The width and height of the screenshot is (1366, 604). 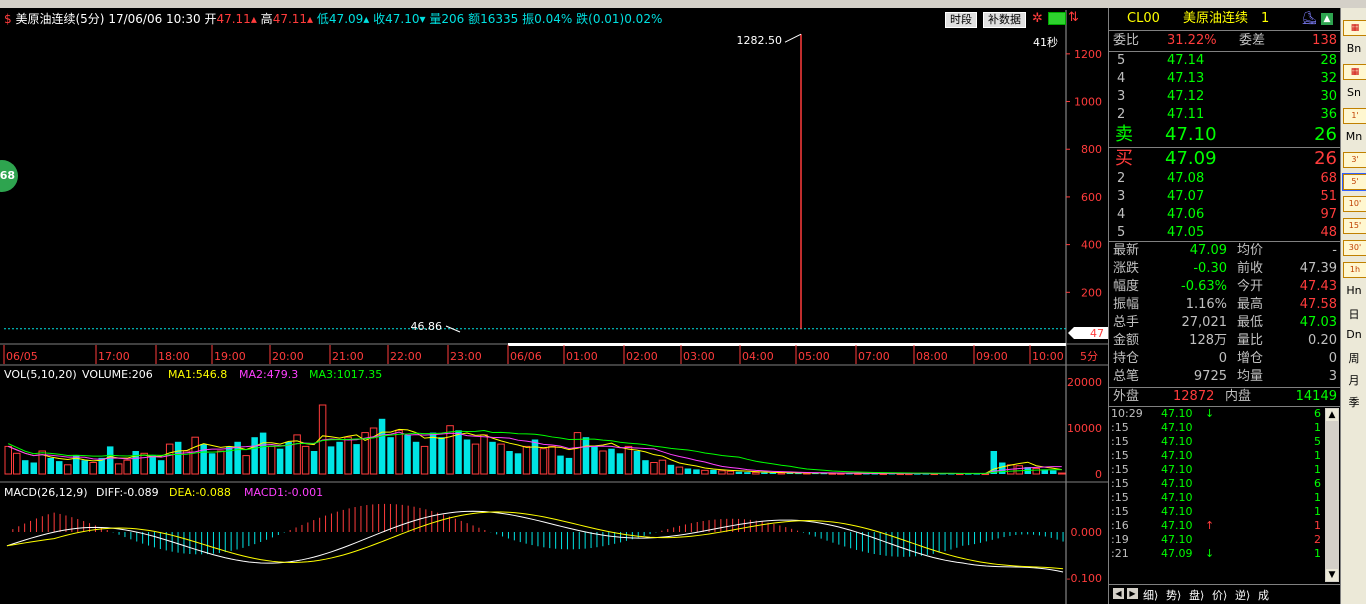 What do you see at coordinates (1091, 197) in the screenshot?
I see `y-tick-label: 600` at bounding box center [1091, 197].